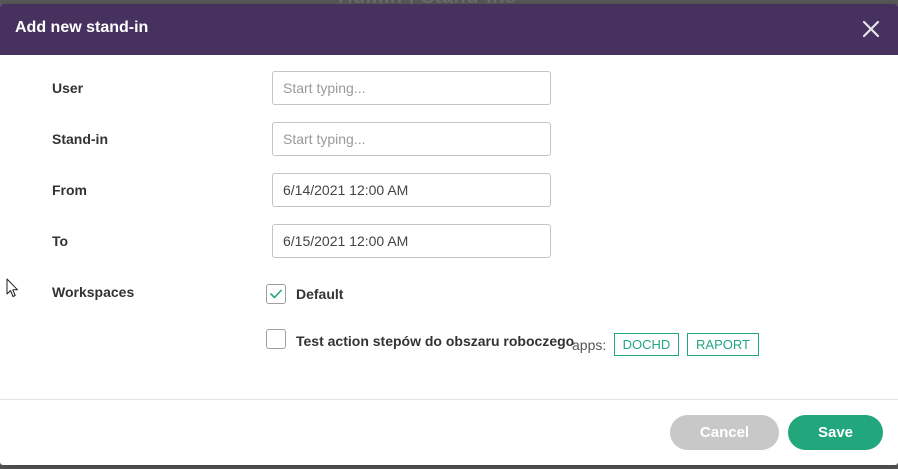 The height and width of the screenshot is (469, 898). I want to click on app-tag-dochd: DOCHD, so click(646, 344).